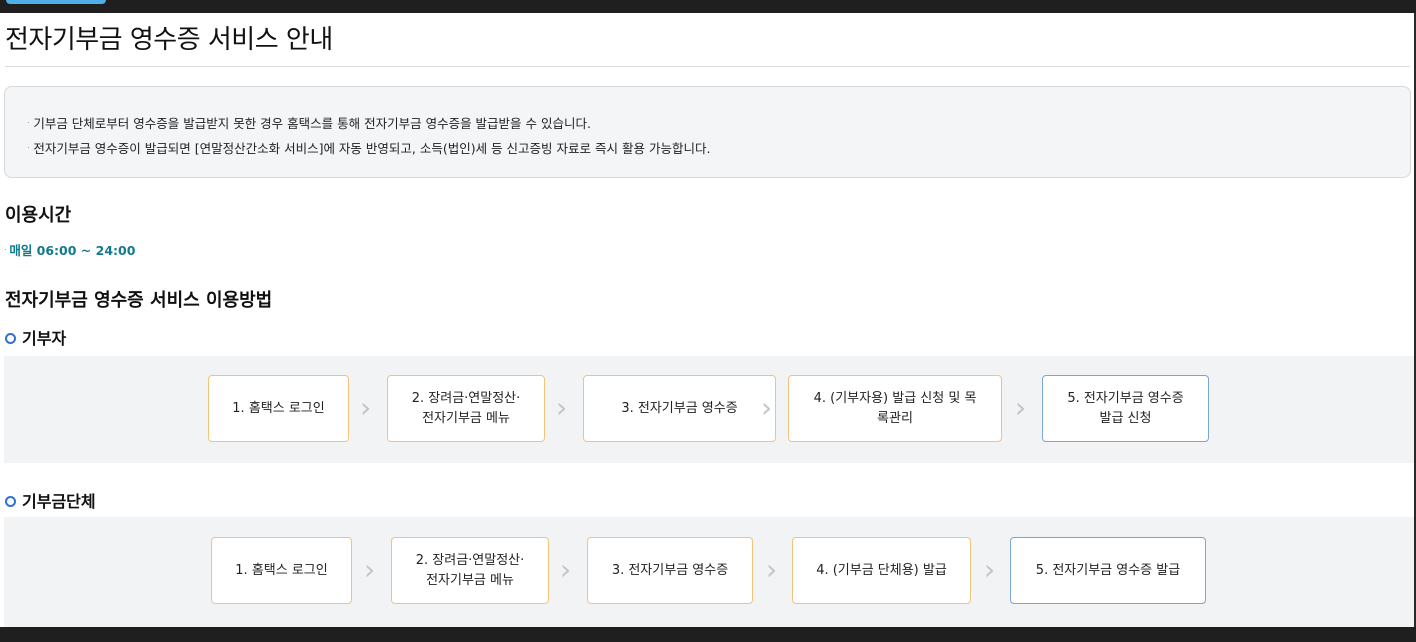  I want to click on org-step-4: 4. (기부금 단체용) 발급, so click(881, 570).